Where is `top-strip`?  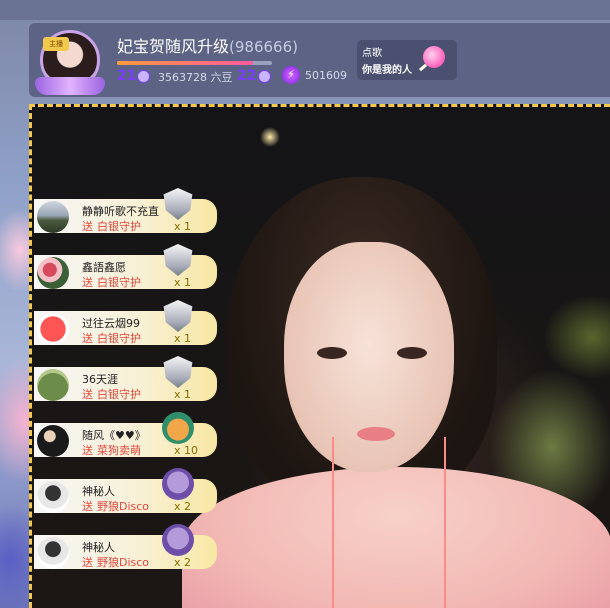
top-strip is located at coordinates (305, 10).